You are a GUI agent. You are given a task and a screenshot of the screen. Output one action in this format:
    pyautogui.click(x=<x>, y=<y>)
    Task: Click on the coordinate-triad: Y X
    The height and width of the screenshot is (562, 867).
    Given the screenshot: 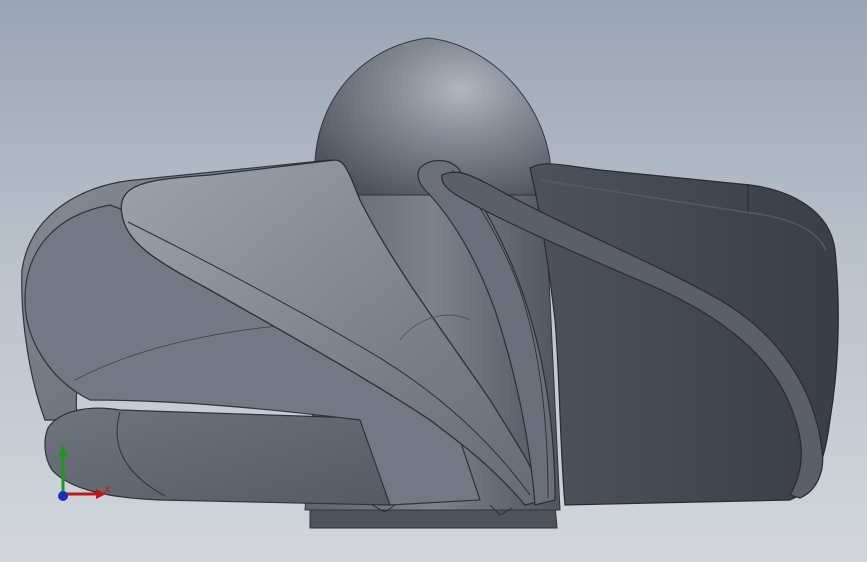 What is the action you would take?
    pyautogui.click(x=80, y=476)
    